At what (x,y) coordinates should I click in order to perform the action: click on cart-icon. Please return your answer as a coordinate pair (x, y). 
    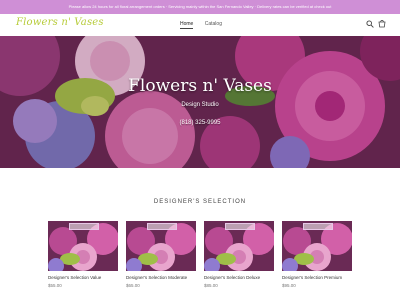
    Looking at the image, I should click on (382, 24).